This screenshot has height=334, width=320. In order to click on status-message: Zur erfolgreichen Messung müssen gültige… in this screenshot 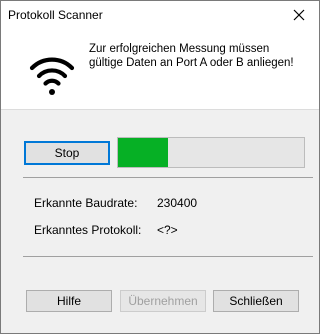, I will do `click(203, 56)`.